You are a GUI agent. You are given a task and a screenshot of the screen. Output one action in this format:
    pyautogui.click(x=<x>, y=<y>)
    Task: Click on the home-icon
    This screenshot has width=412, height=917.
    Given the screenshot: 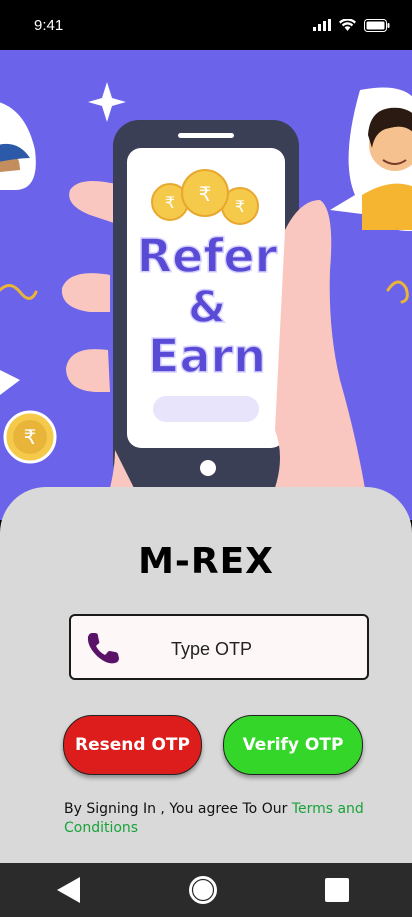 What is the action you would take?
    pyautogui.click(x=203, y=890)
    